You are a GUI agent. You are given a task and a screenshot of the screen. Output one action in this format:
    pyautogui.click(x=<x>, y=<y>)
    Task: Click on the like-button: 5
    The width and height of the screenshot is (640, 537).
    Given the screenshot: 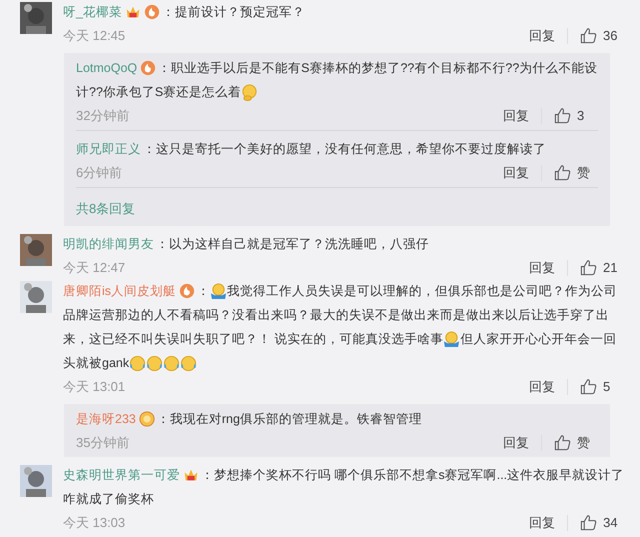 What is the action you would take?
    pyautogui.click(x=602, y=386)
    